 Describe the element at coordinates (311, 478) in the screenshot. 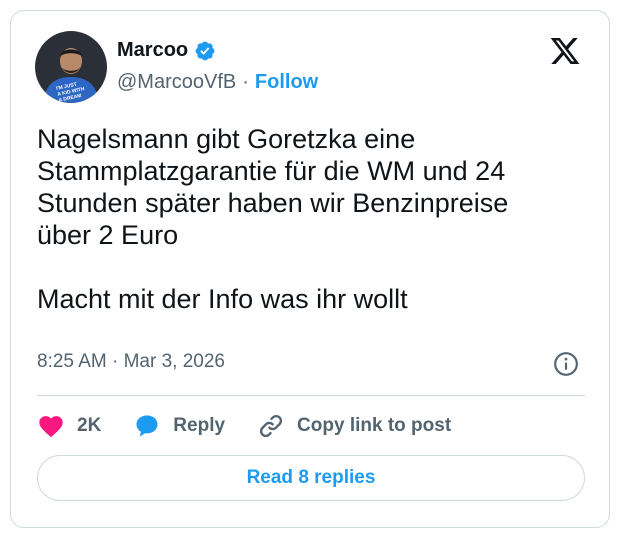

I see `read-replies-button: Read 8 replies` at that location.